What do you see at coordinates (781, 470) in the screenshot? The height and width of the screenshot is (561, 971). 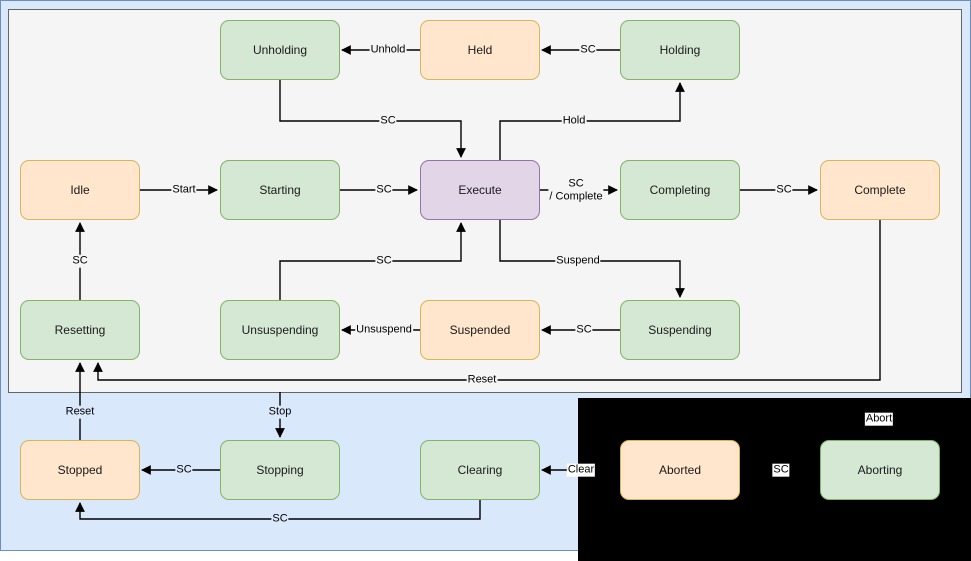 I see `transition-label-aborting-aborted: SC` at bounding box center [781, 470].